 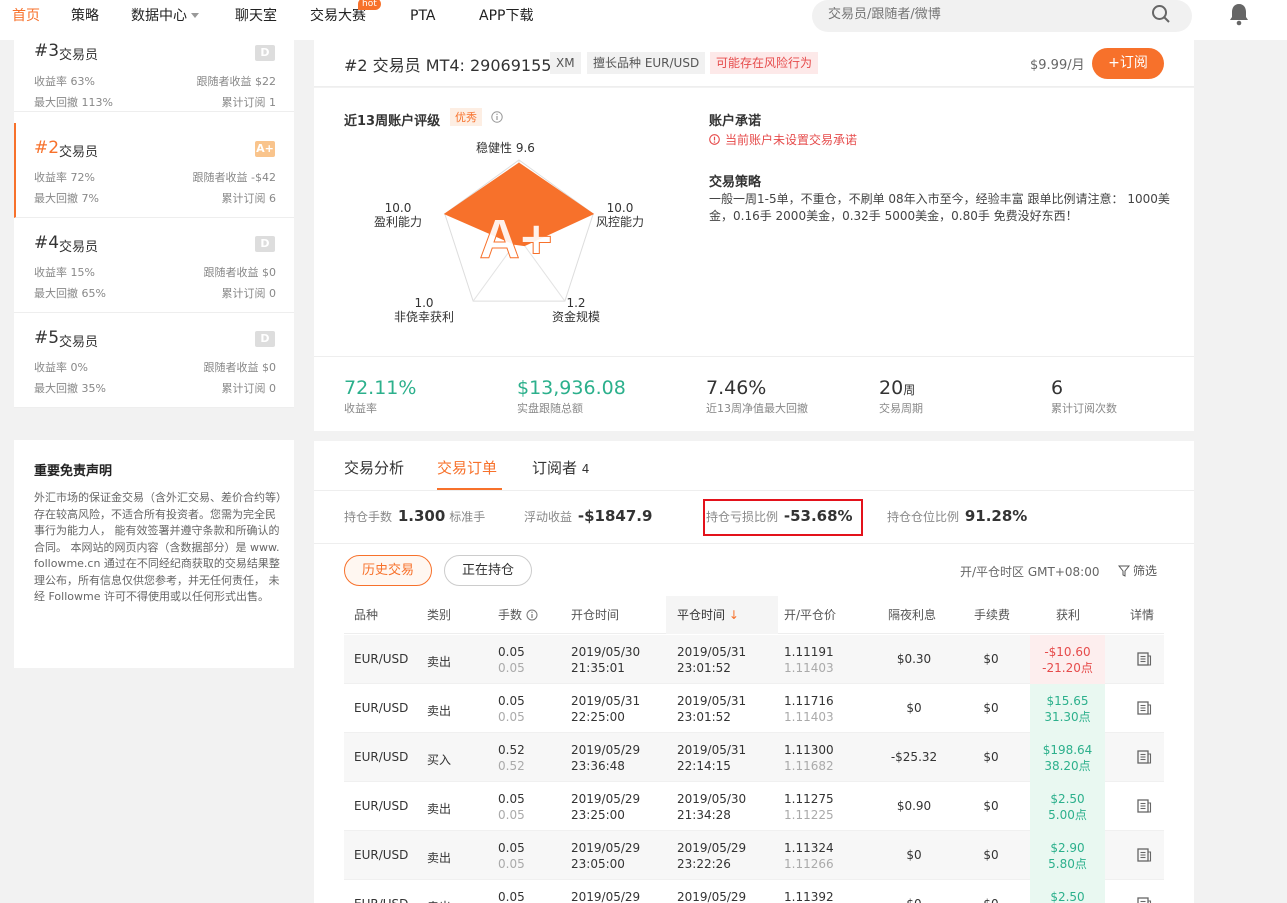 I want to click on tab-subscribers: 订阅者 4, so click(x=560, y=467).